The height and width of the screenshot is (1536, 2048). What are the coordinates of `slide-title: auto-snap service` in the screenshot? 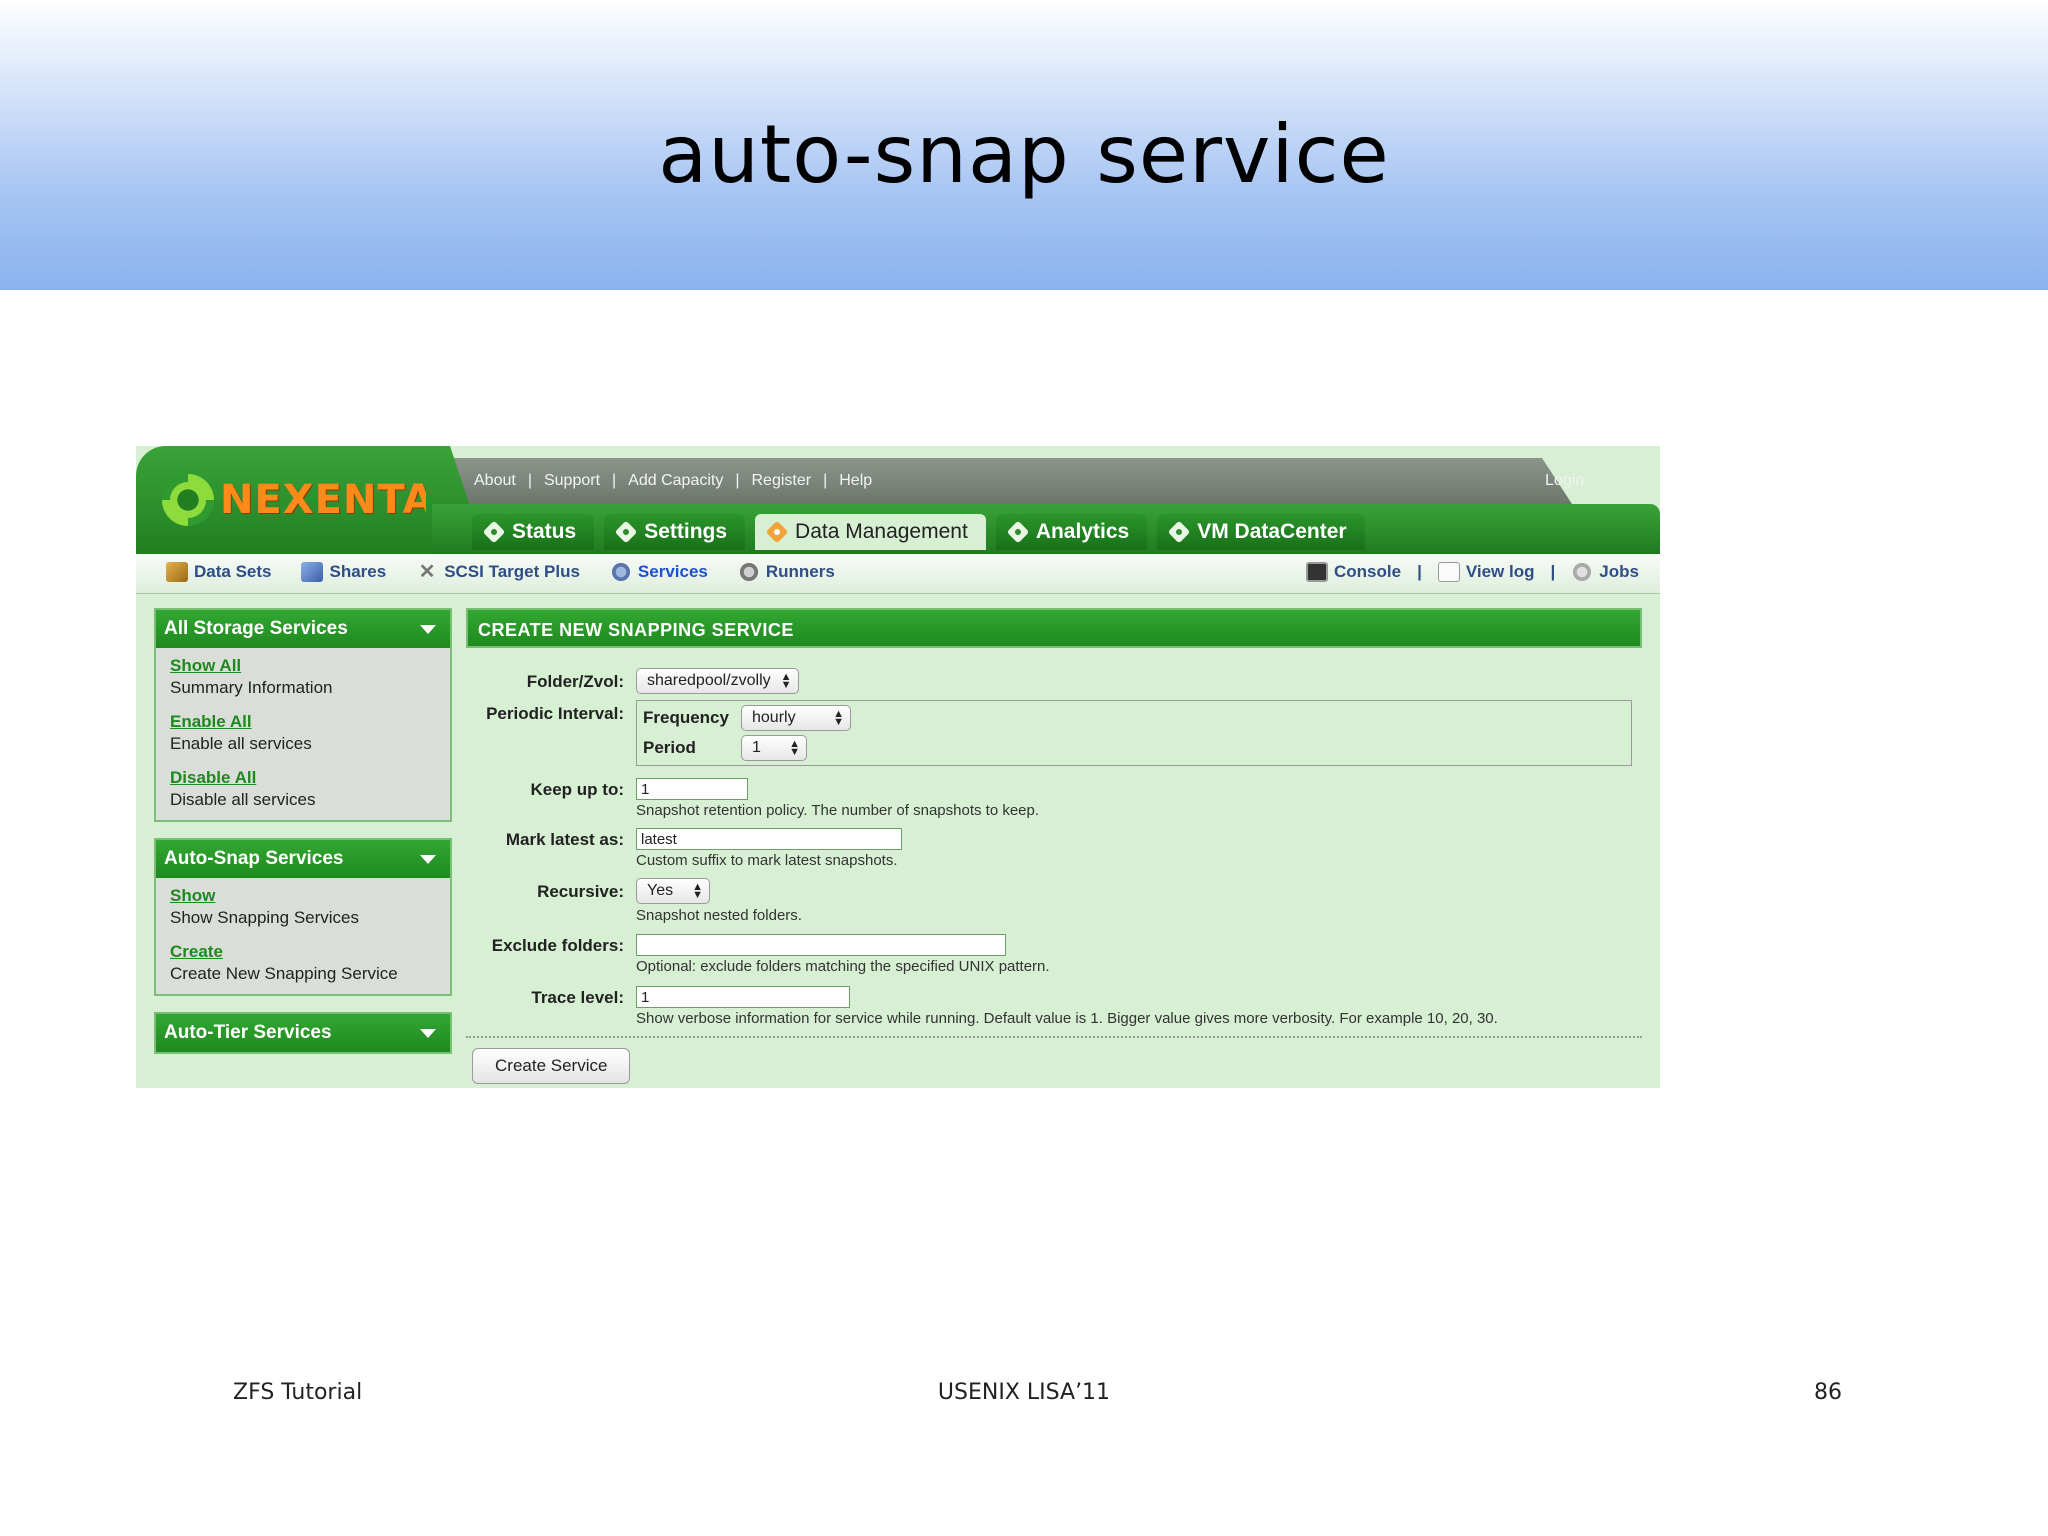 It's located at (1024, 154).